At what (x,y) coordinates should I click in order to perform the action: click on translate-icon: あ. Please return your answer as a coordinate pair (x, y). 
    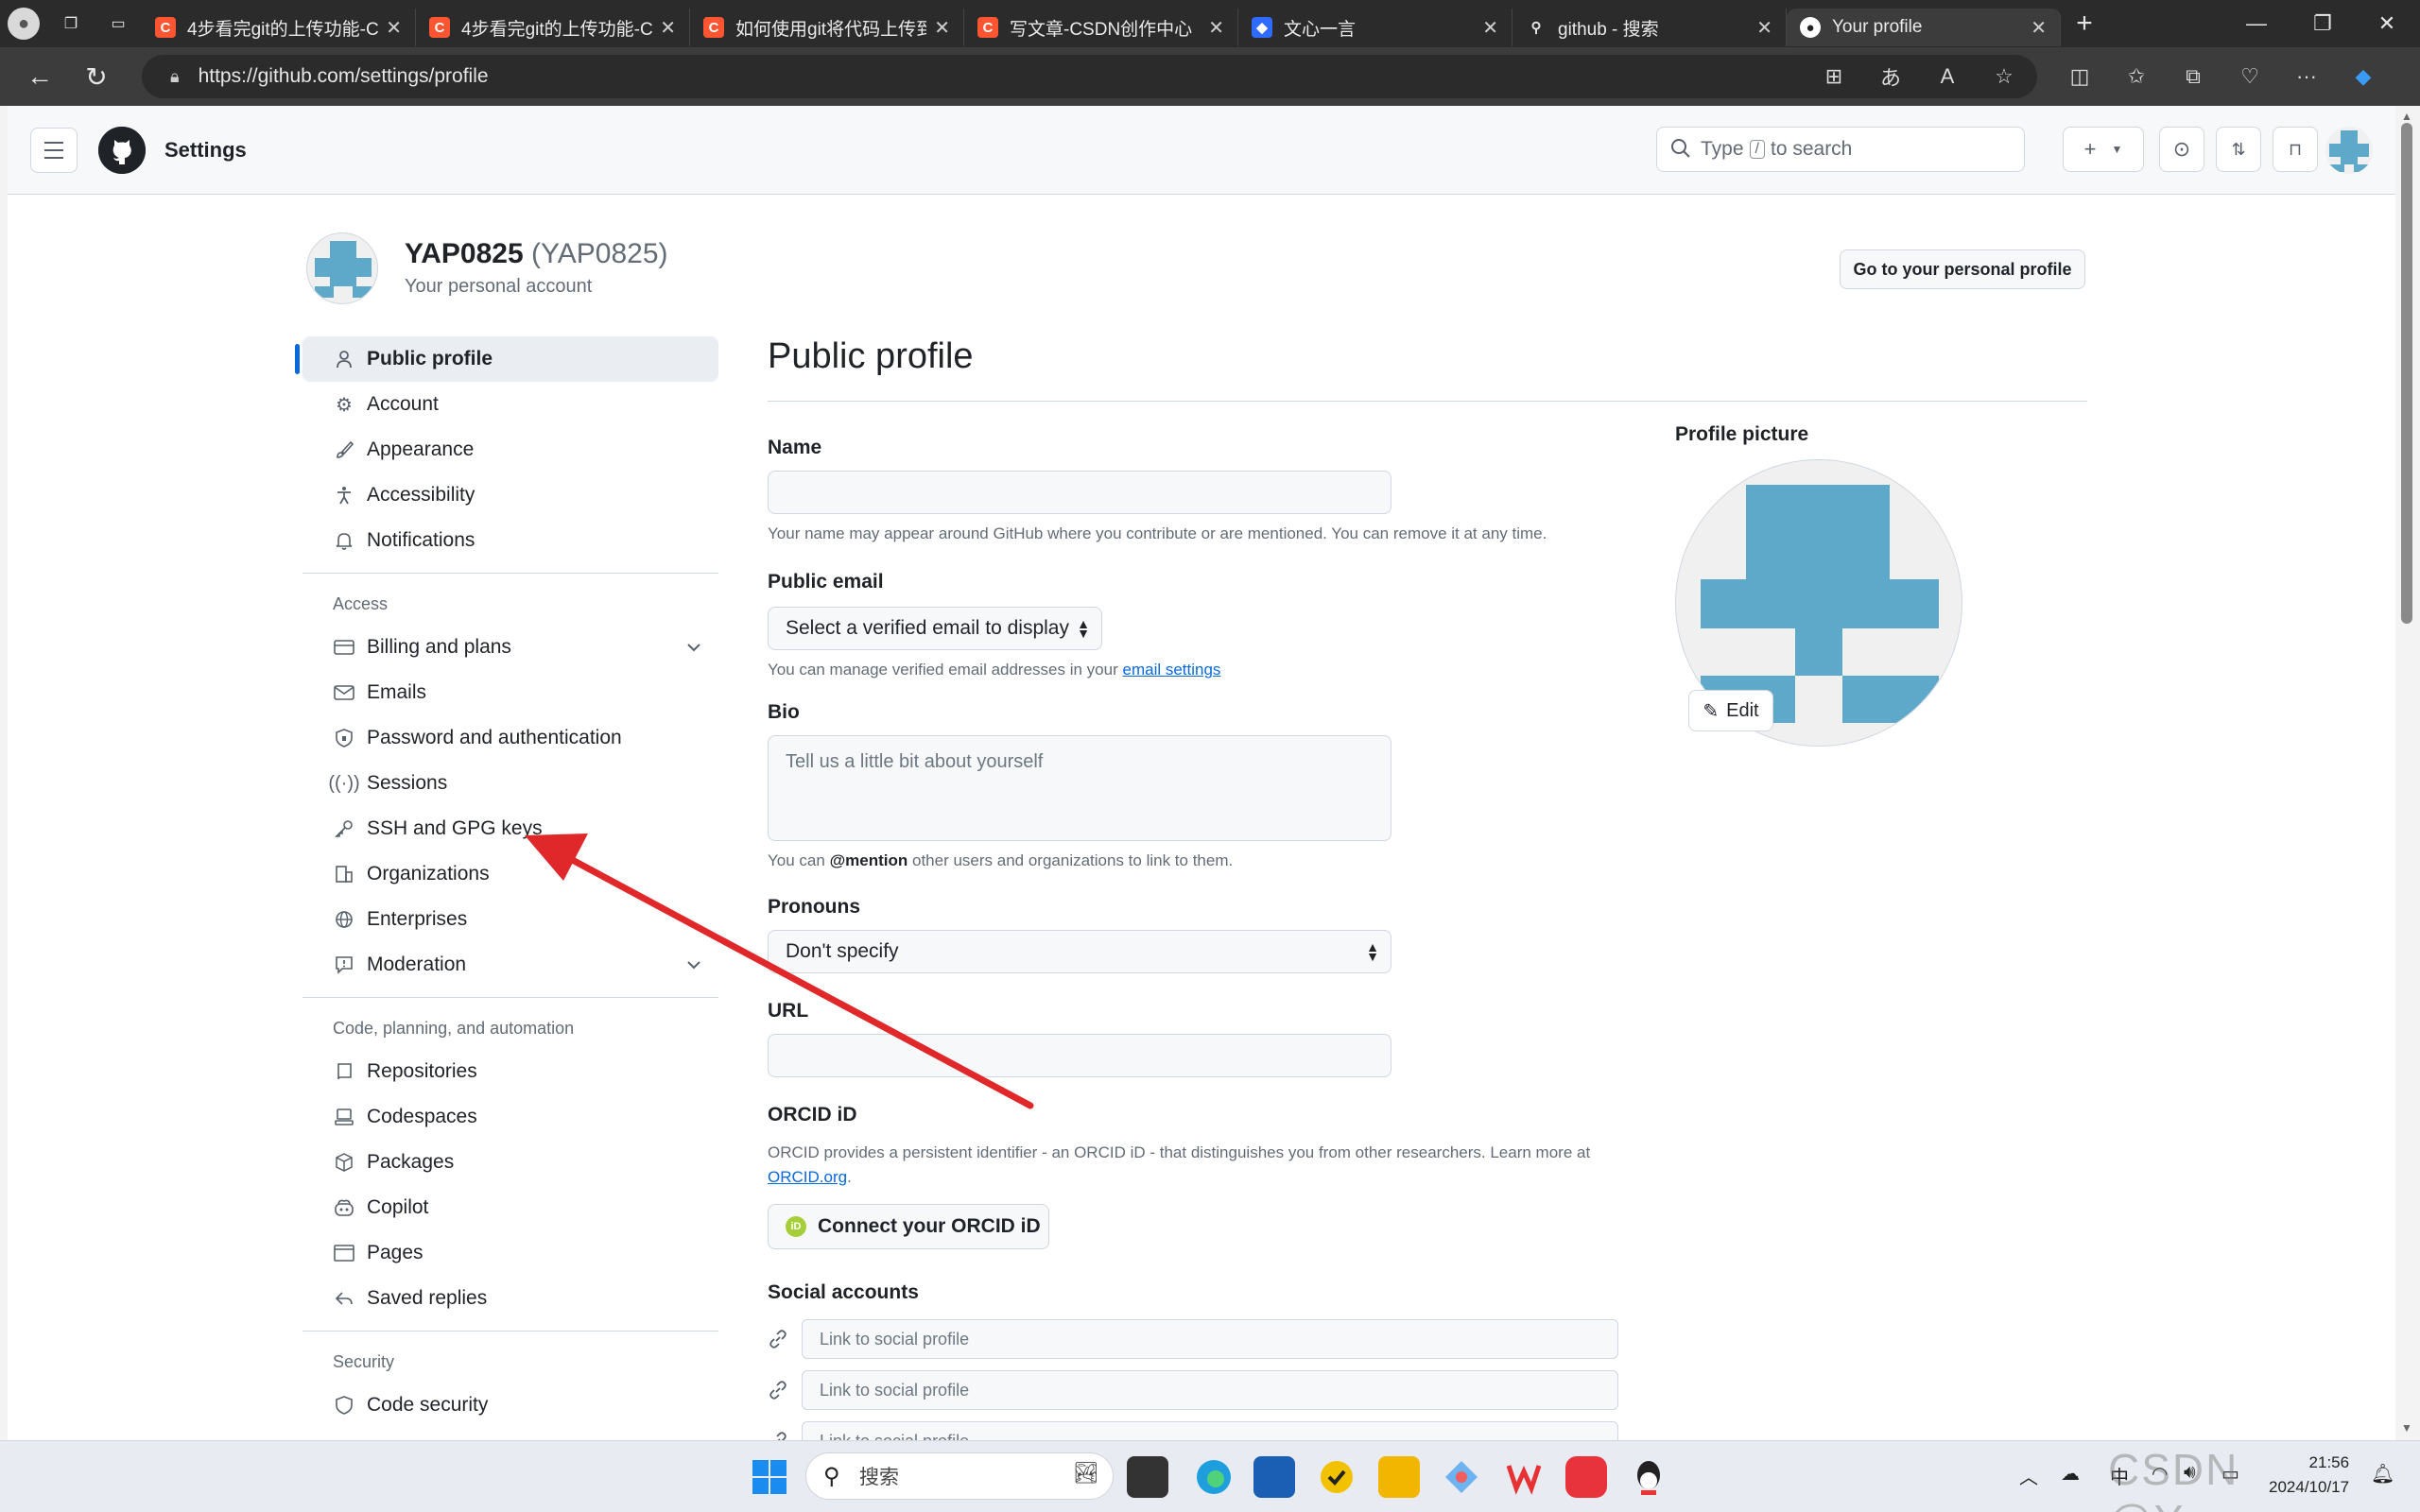
    Looking at the image, I should click on (1890, 76).